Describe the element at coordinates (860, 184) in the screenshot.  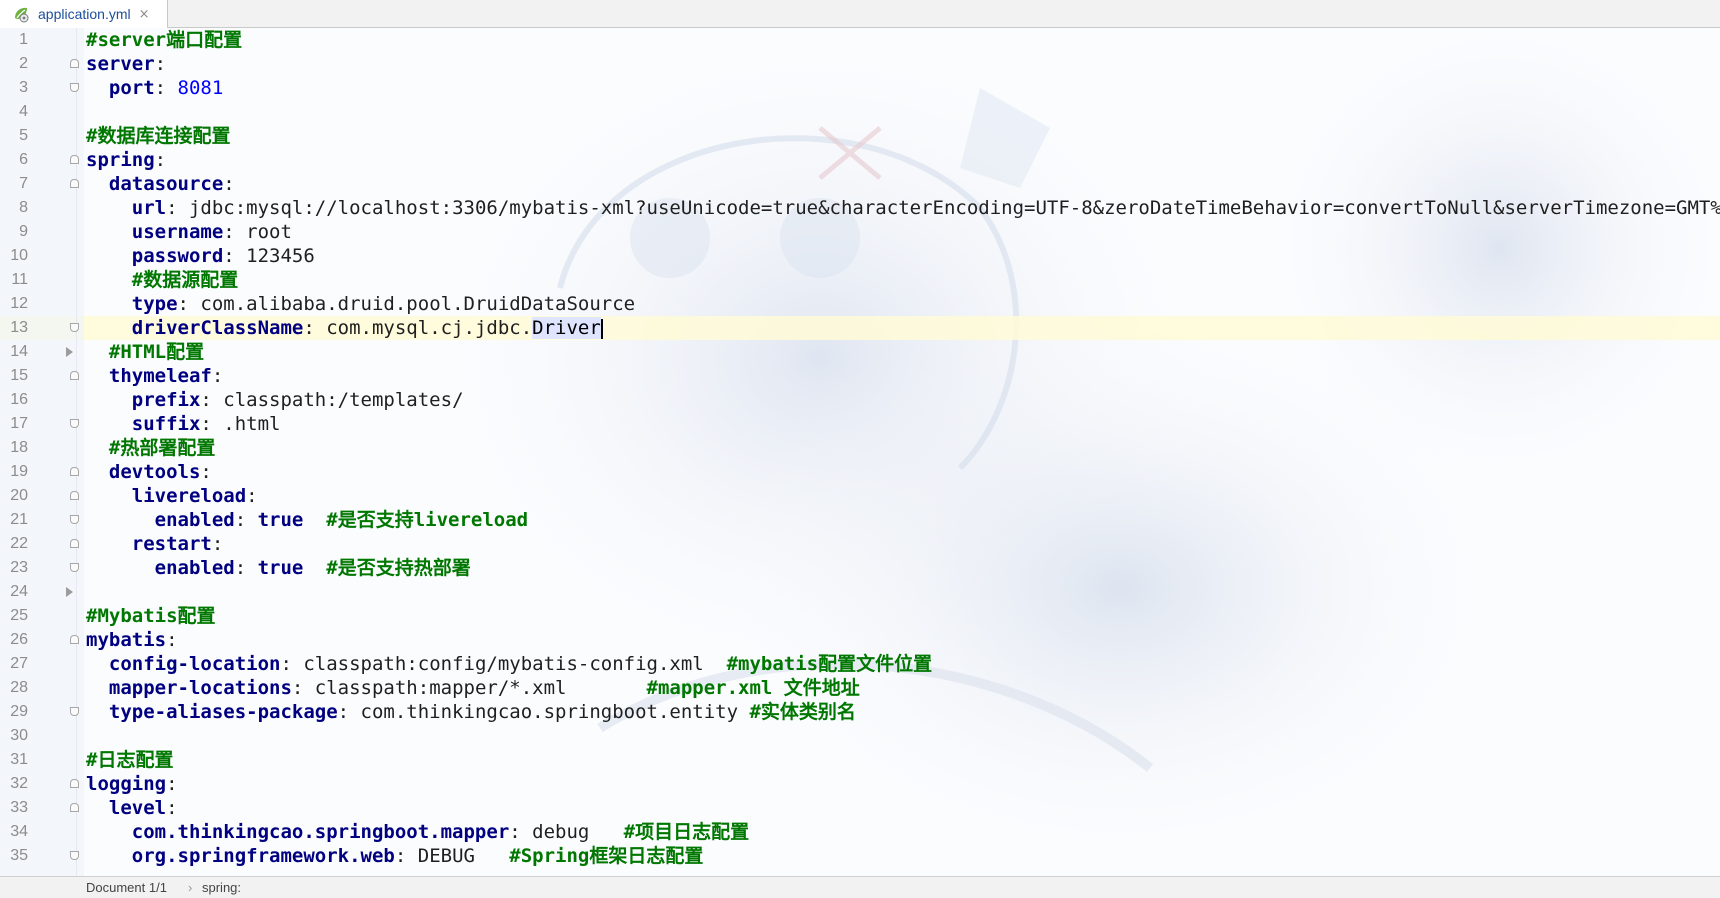
I see `code-line: 7 datasource:` at that location.